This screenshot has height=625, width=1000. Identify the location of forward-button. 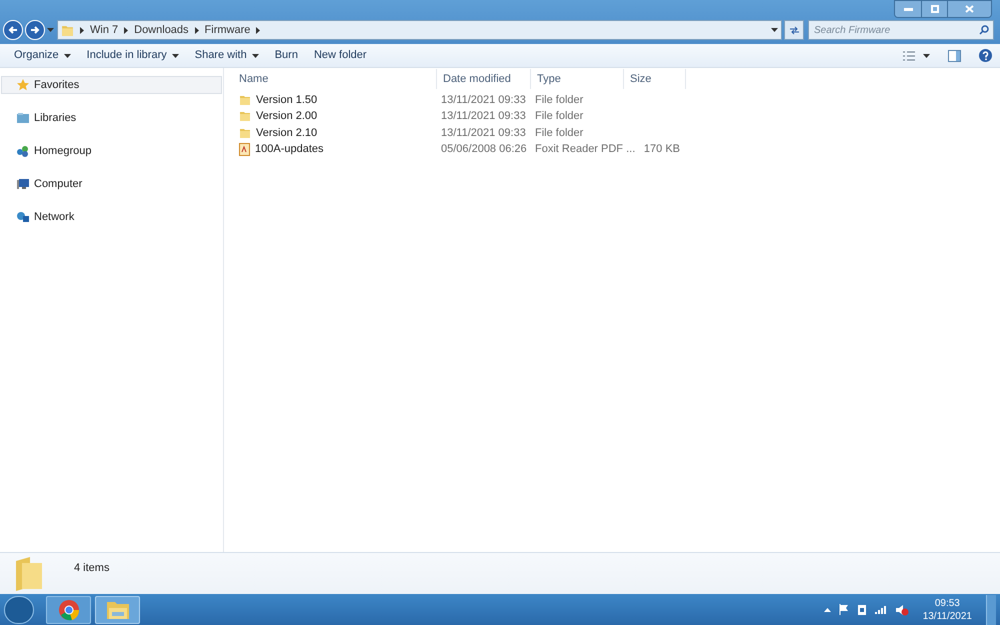
(35, 30).